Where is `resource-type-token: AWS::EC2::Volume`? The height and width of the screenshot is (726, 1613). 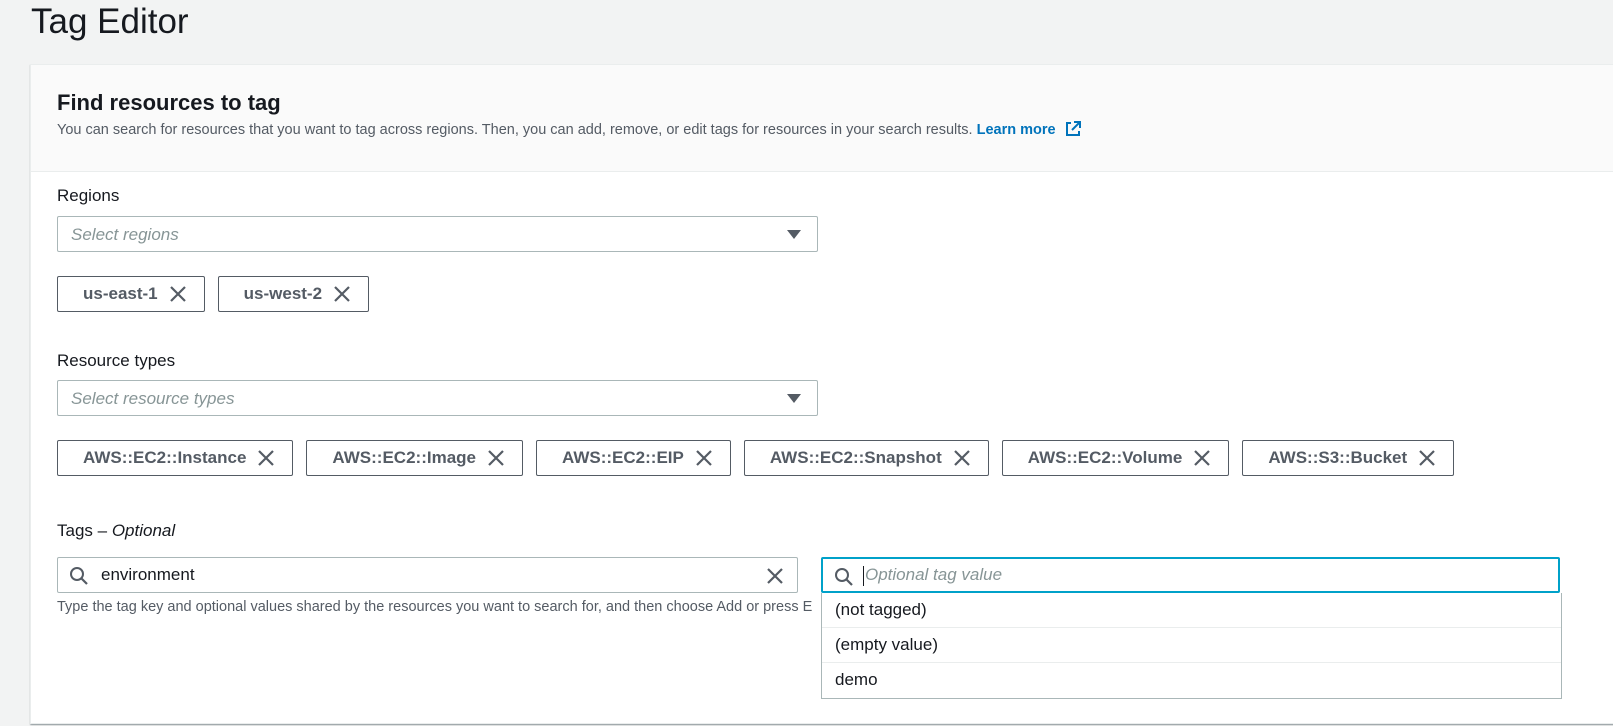 resource-type-token: AWS::EC2::Volume is located at coordinates (1115, 458).